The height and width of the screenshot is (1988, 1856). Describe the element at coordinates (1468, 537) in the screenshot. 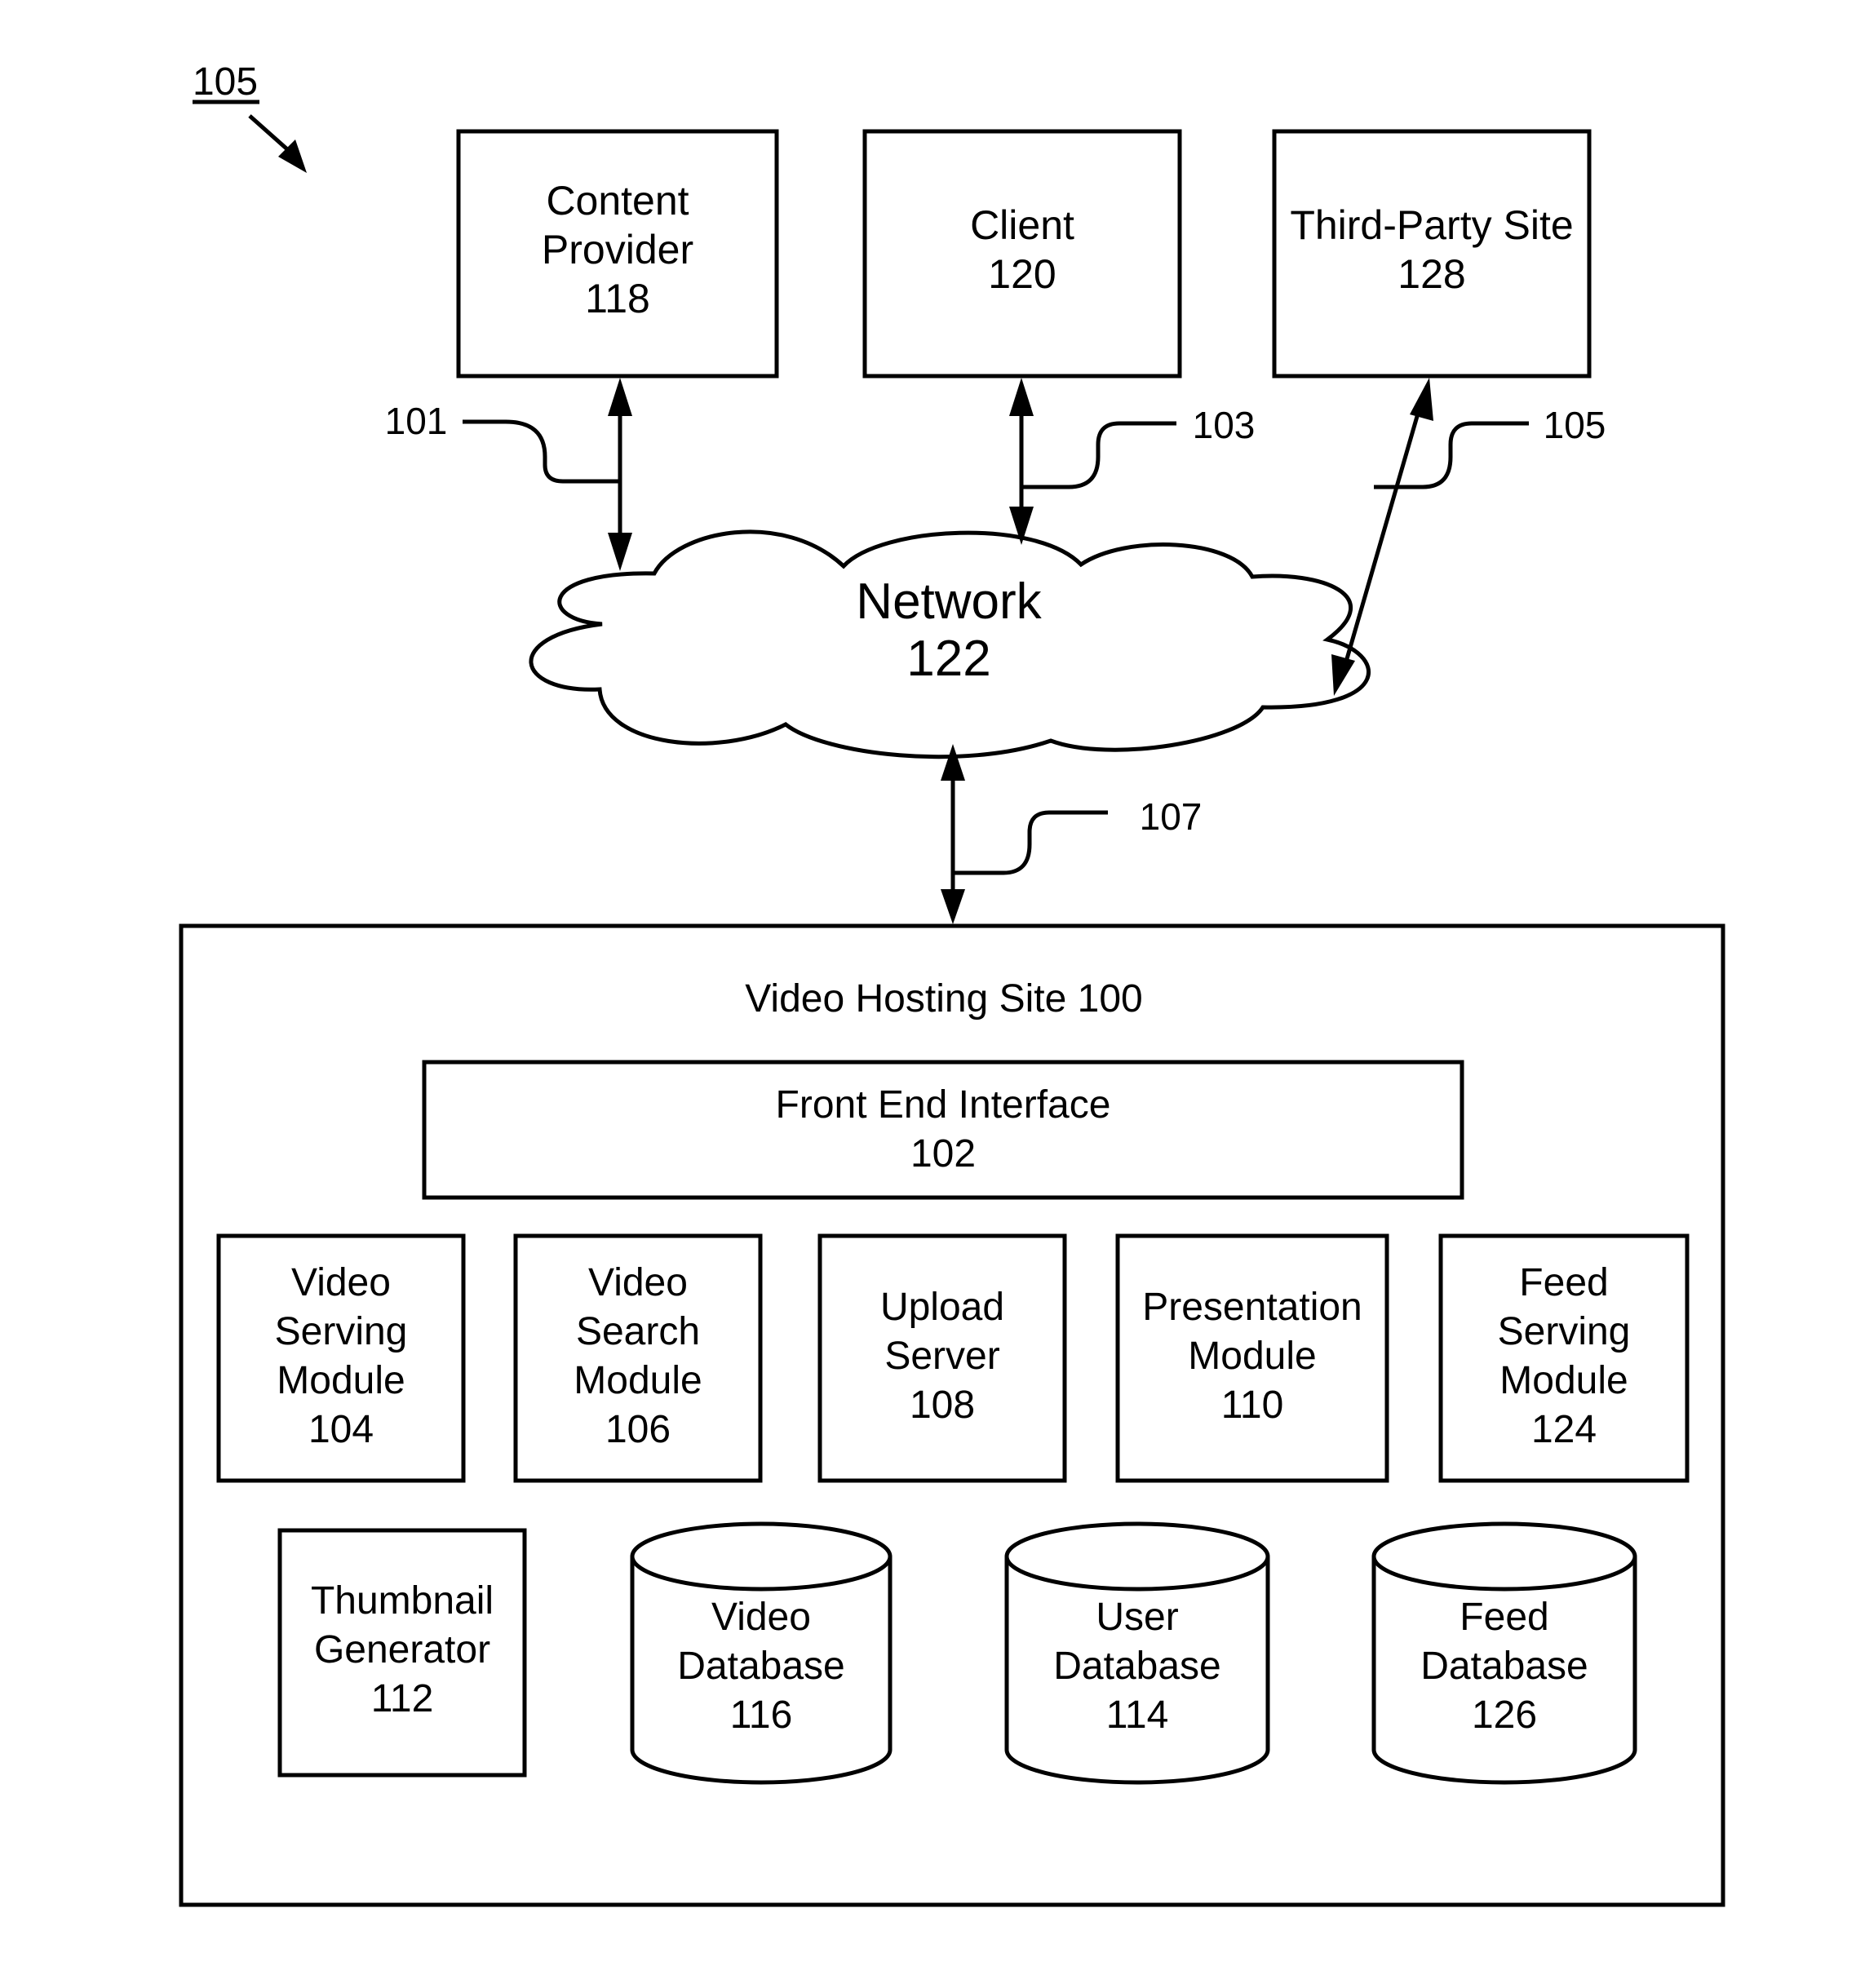

I see `connection-105: 105` at that location.